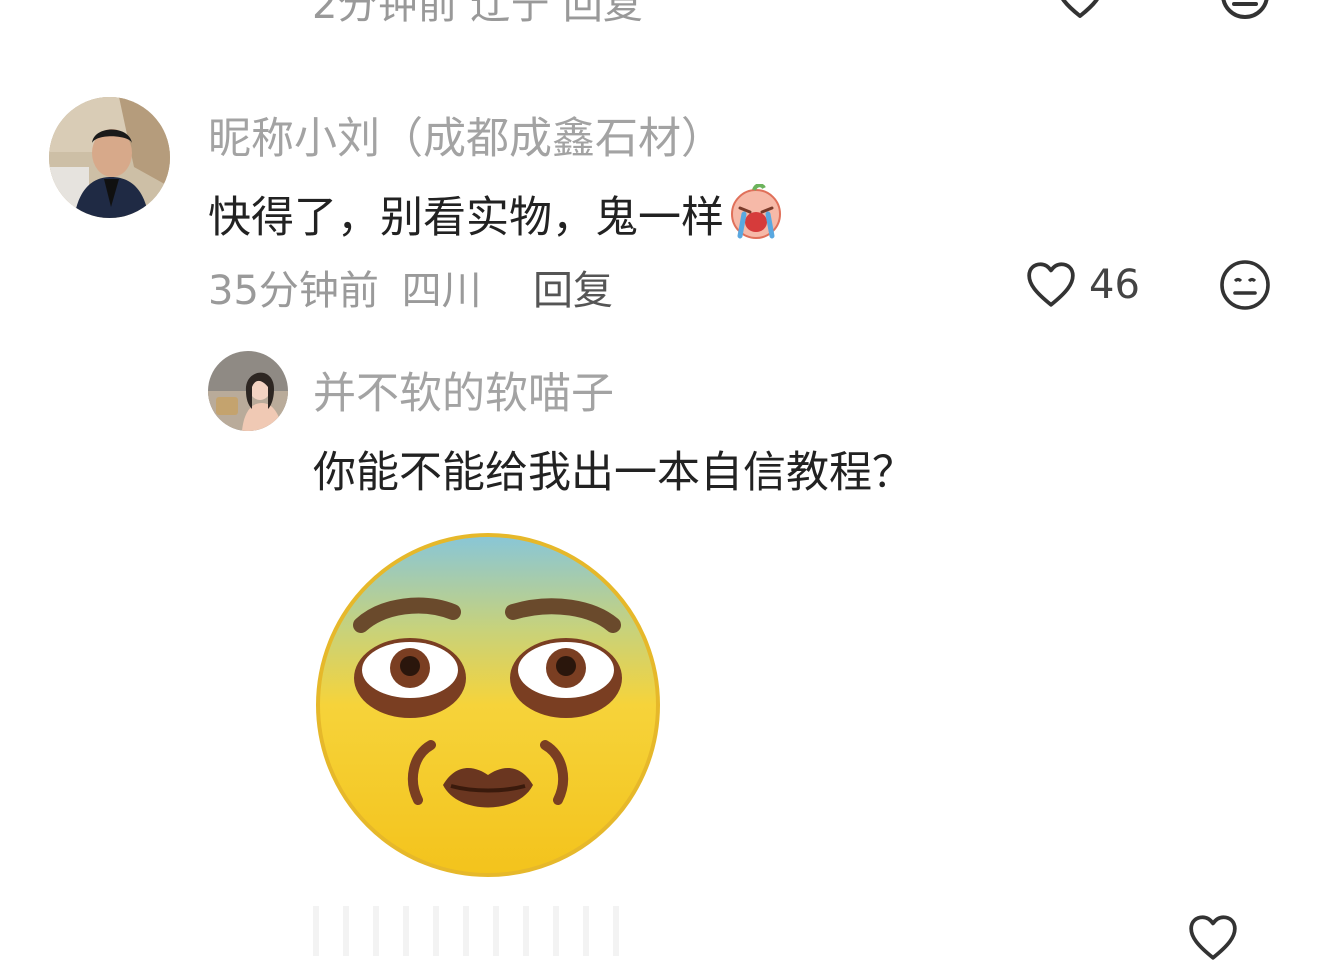 Image resolution: width=1320 pixels, height=975 pixels. I want to click on reply-button: 回复, so click(573, 287).